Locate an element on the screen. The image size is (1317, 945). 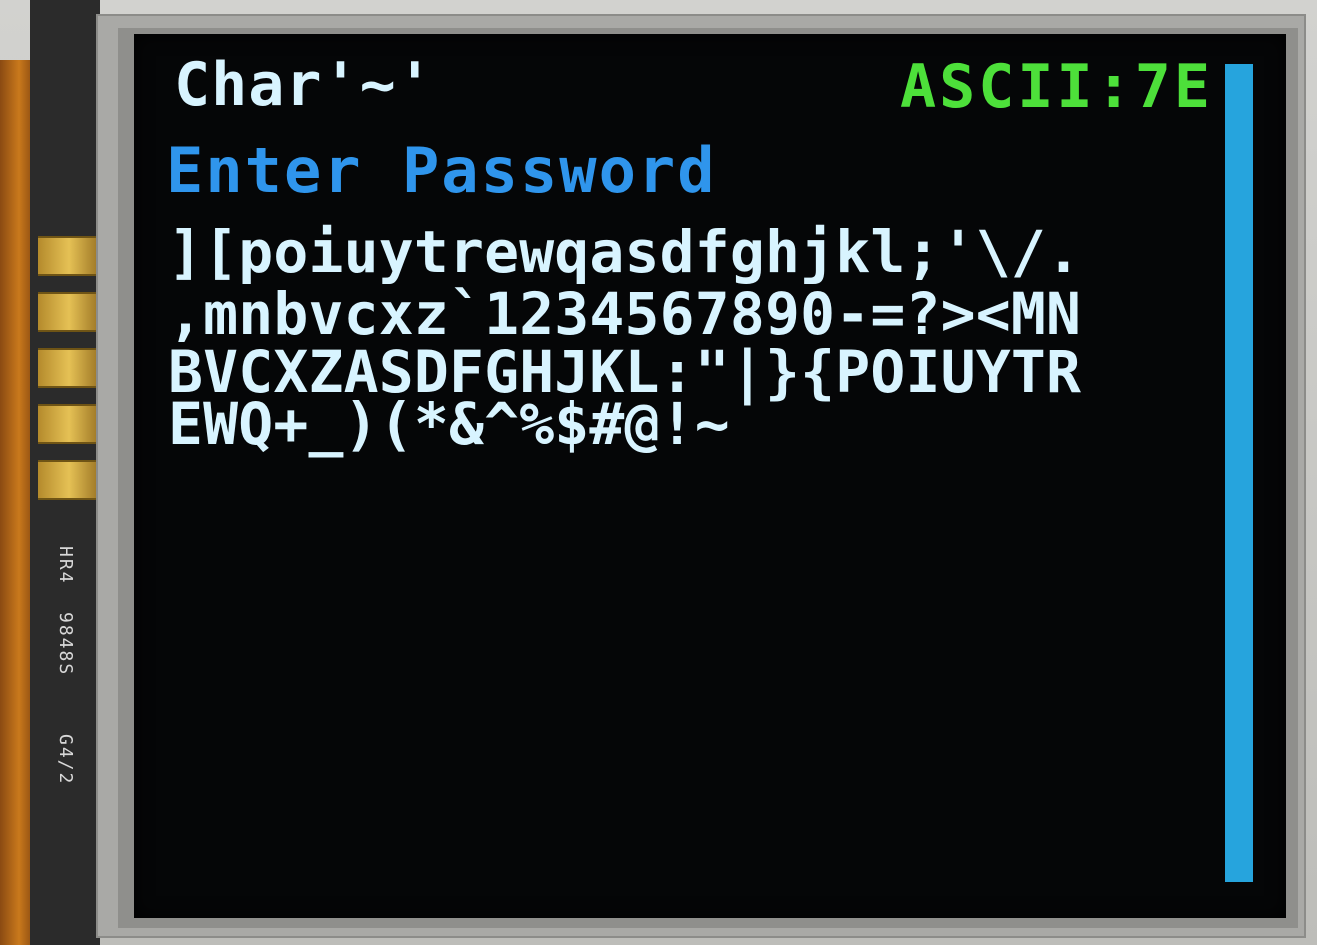
pcb-label-g42: G4/2 is located at coordinates (65, 760).